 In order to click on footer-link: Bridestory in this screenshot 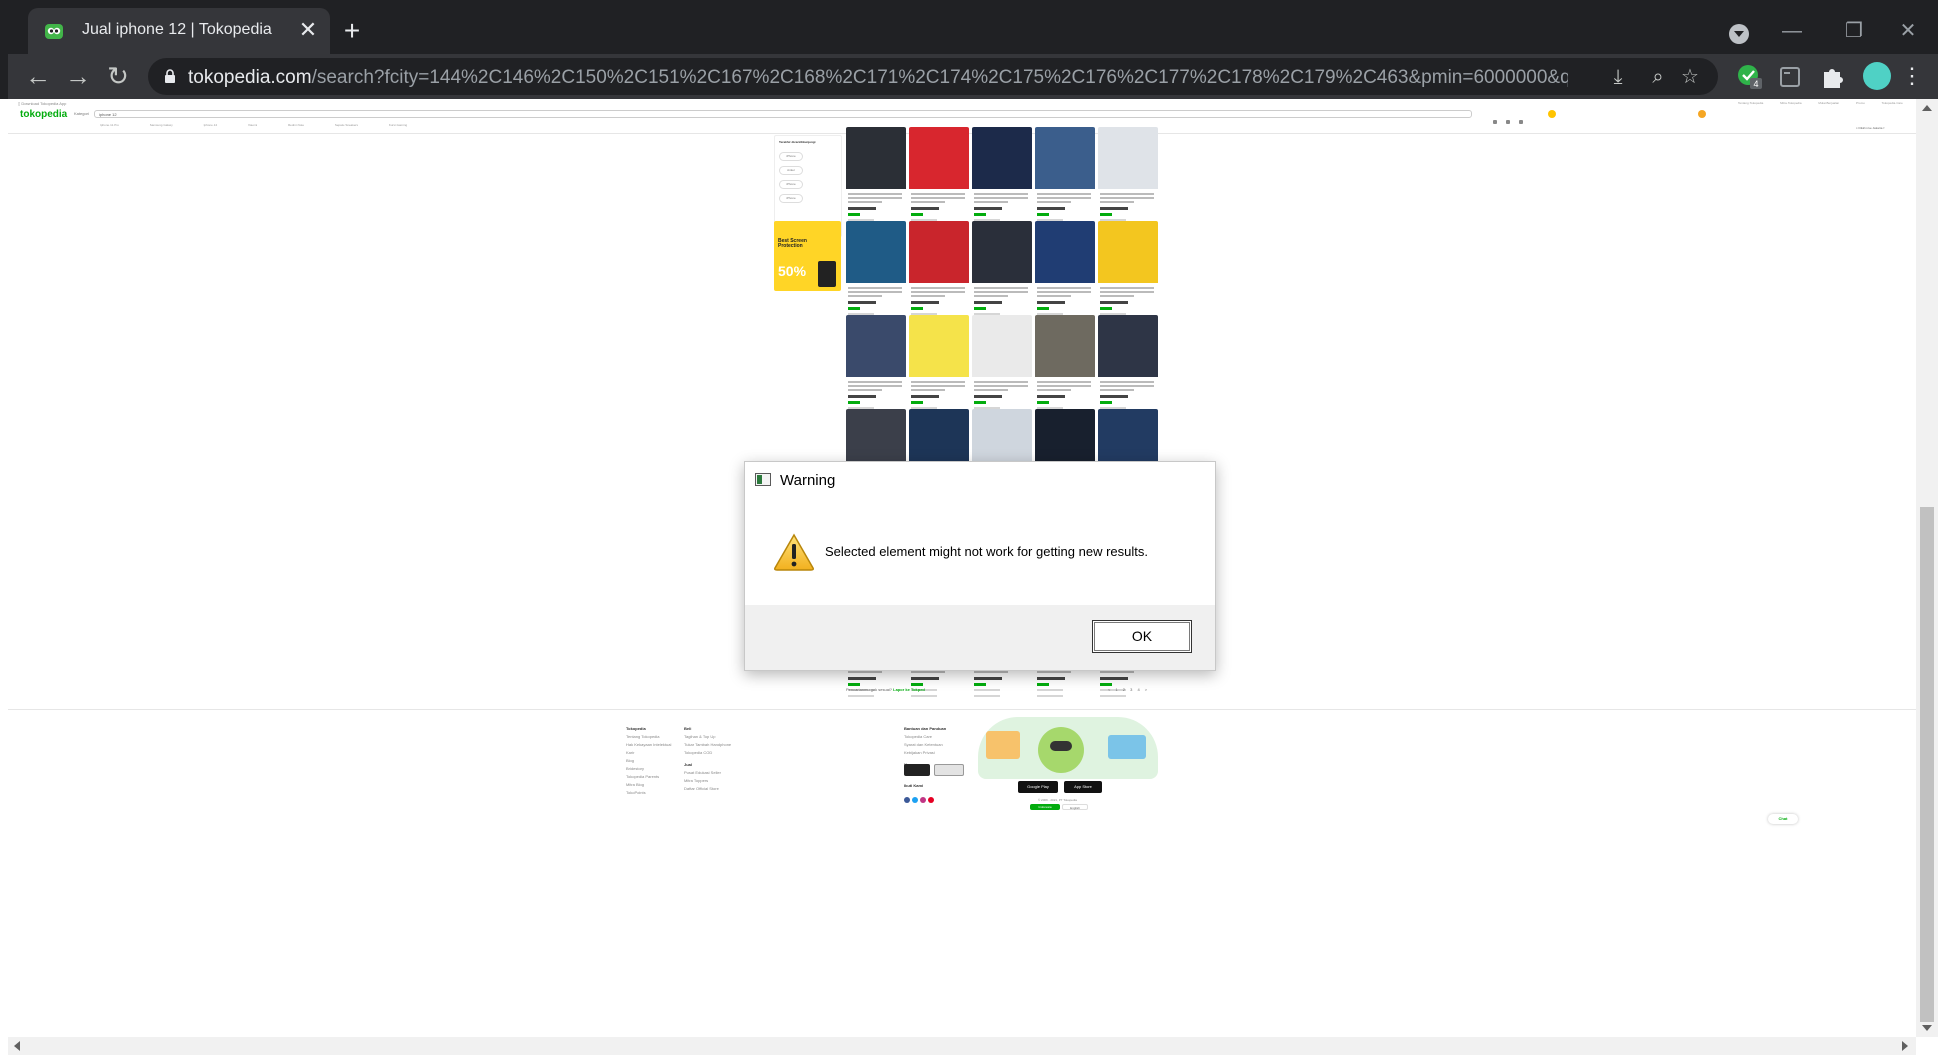, I will do `click(648, 769)`.